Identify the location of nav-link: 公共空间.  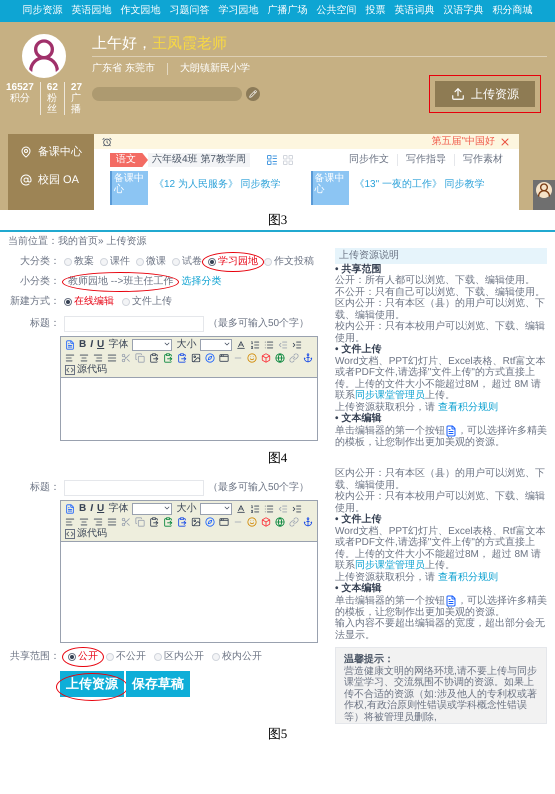
(336, 11).